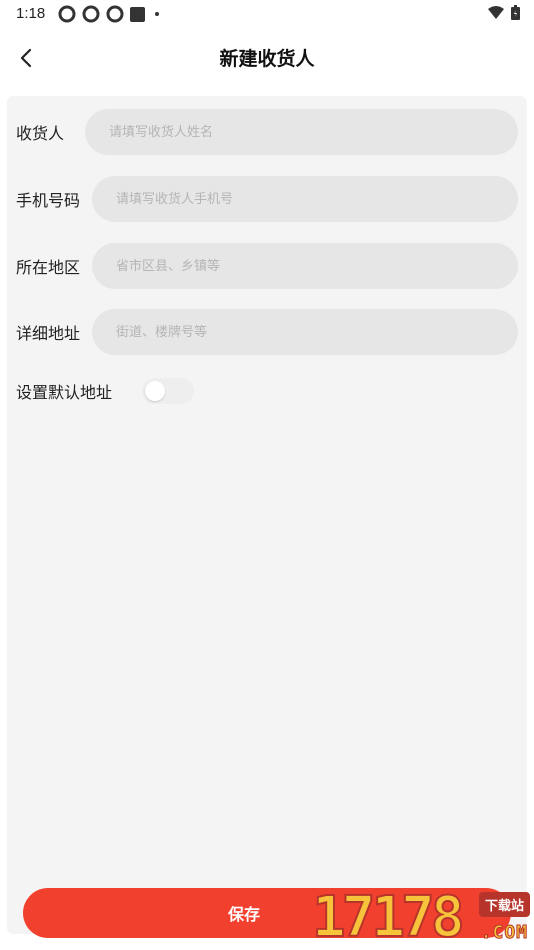 Image resolution: width=534 pixels, height=950 pixels. Describe the element at coordinates (64, 392) in the screenshot. I see `default-address-label: 设置默认地址` at that location.